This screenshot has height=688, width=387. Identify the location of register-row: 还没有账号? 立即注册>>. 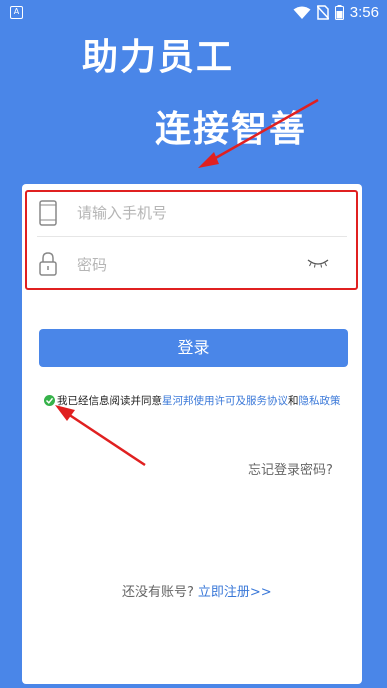
(197, 590).